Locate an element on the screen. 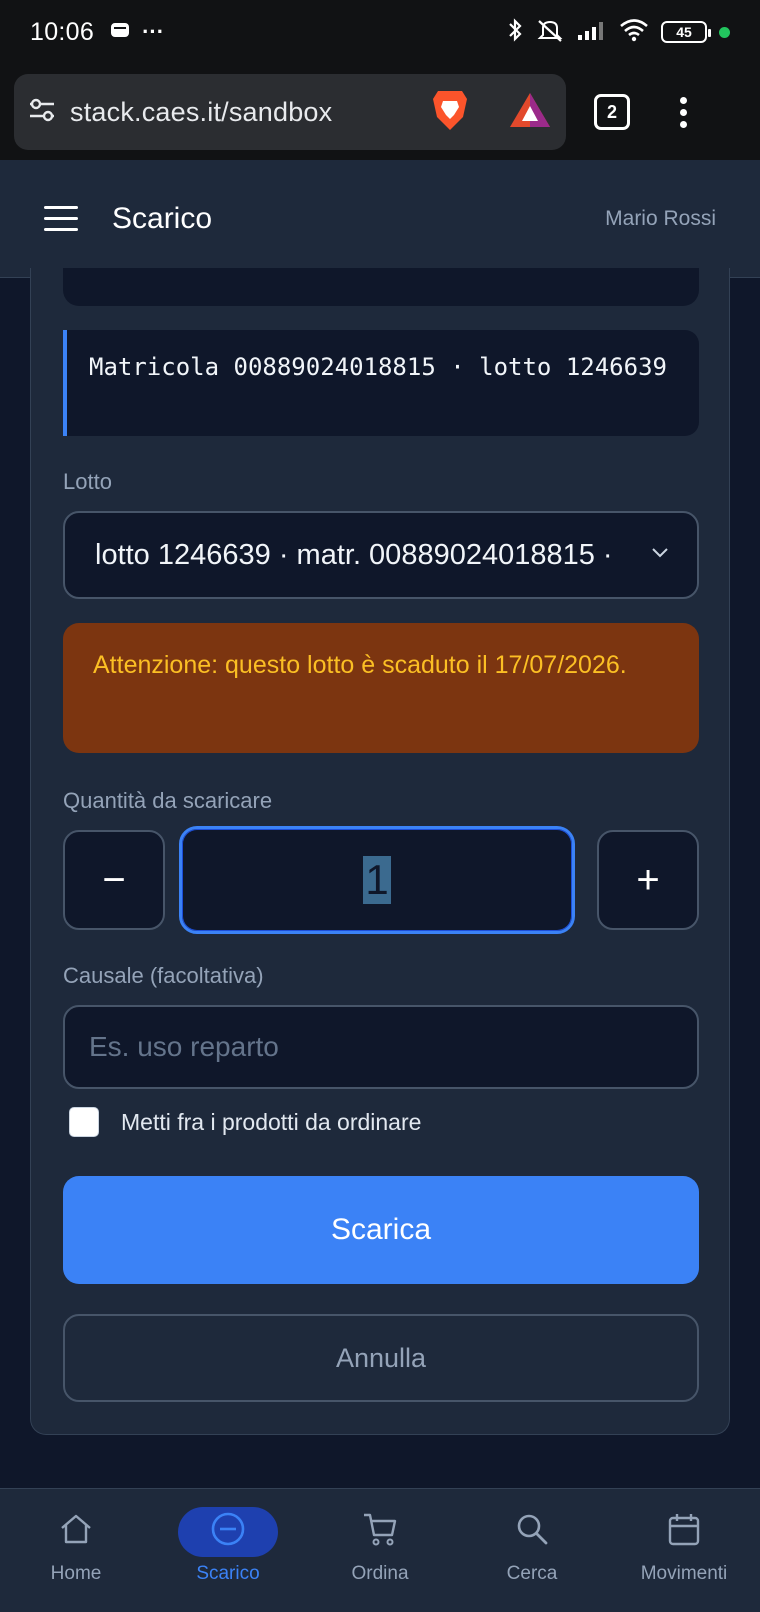 Image resolution: width=760 pixels, height=1612 pixels. battery-icon: 45 is located at coordinates (686, 32).